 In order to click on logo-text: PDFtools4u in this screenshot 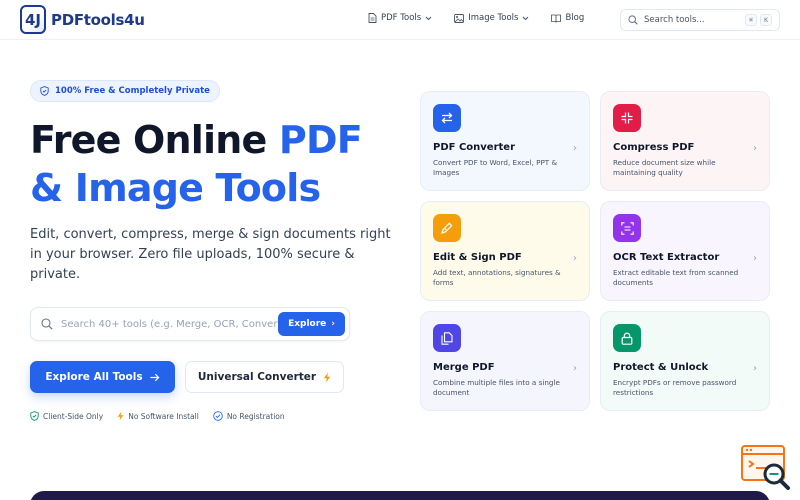, I will do `click(98, 19)`.